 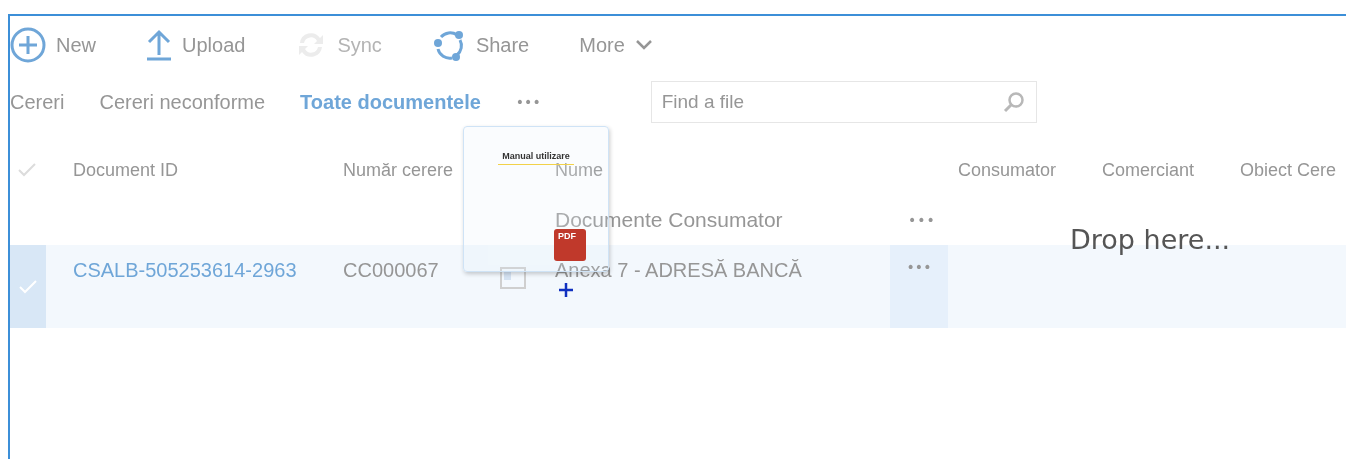 I want to click on group-header: Documente Consumator, so click(x=669, y=220).